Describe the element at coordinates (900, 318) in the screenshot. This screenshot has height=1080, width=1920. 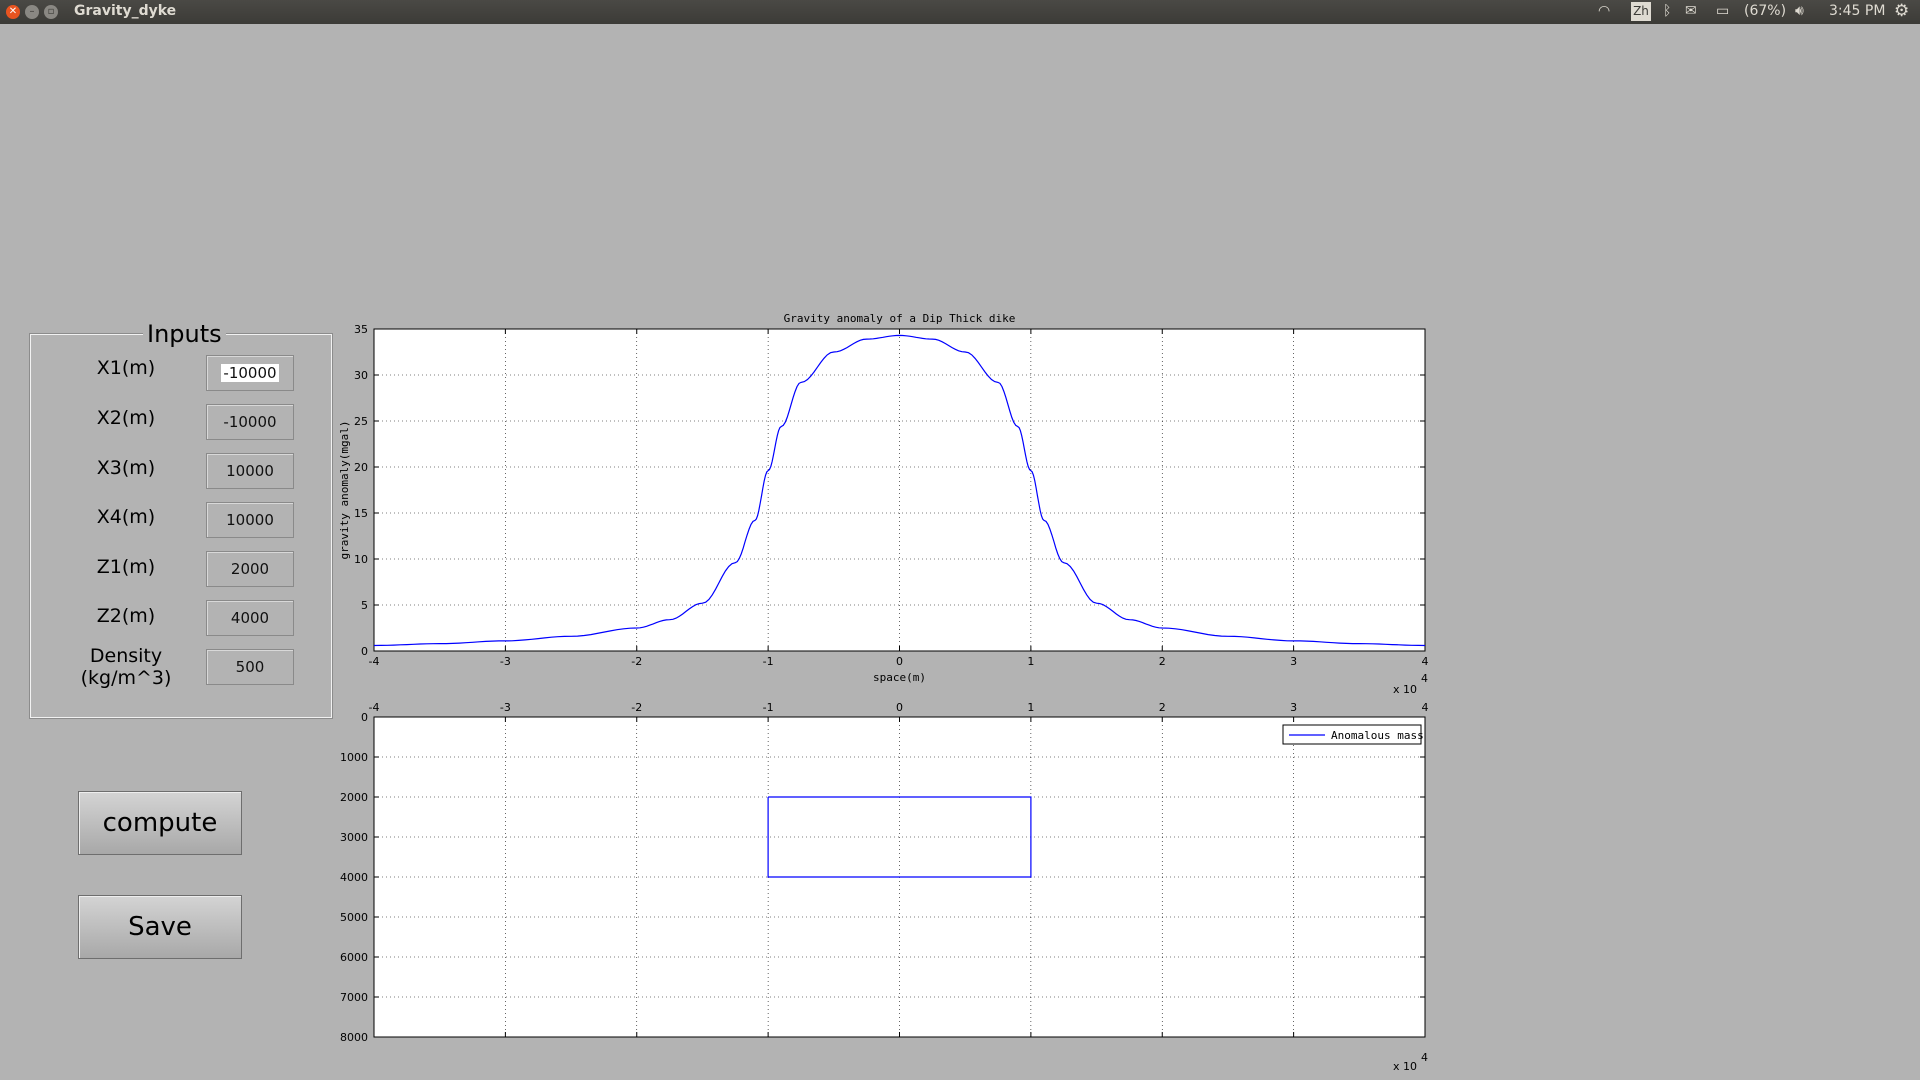
I see `chart-title: Gravity anomaly of a Dip Thick dike` at that location.